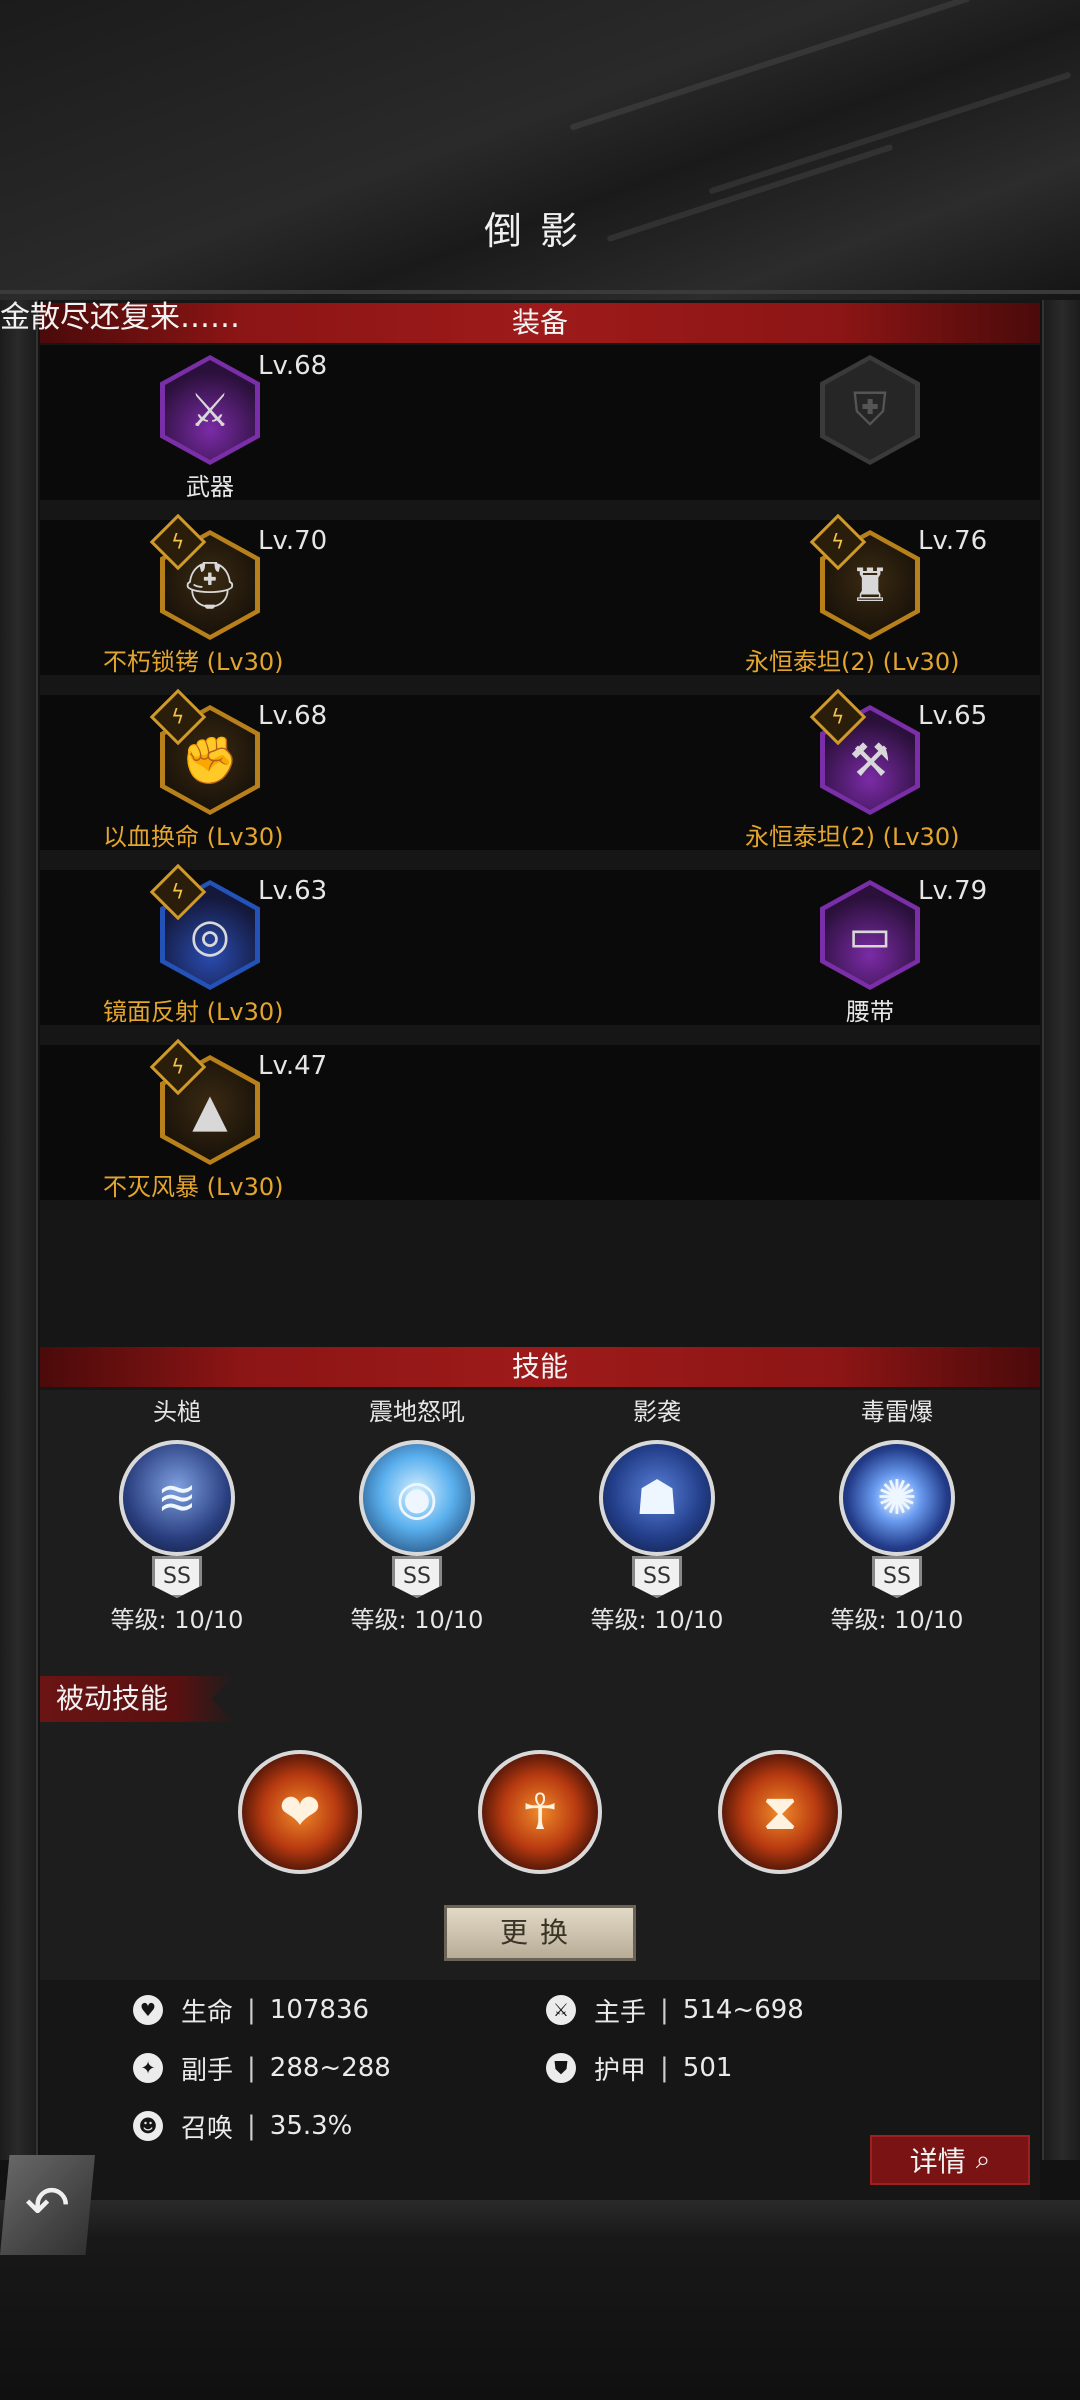  Describe the element at coordinates (620, 2070) in the screenshot. I see `stat-label: 护甲` at that location.